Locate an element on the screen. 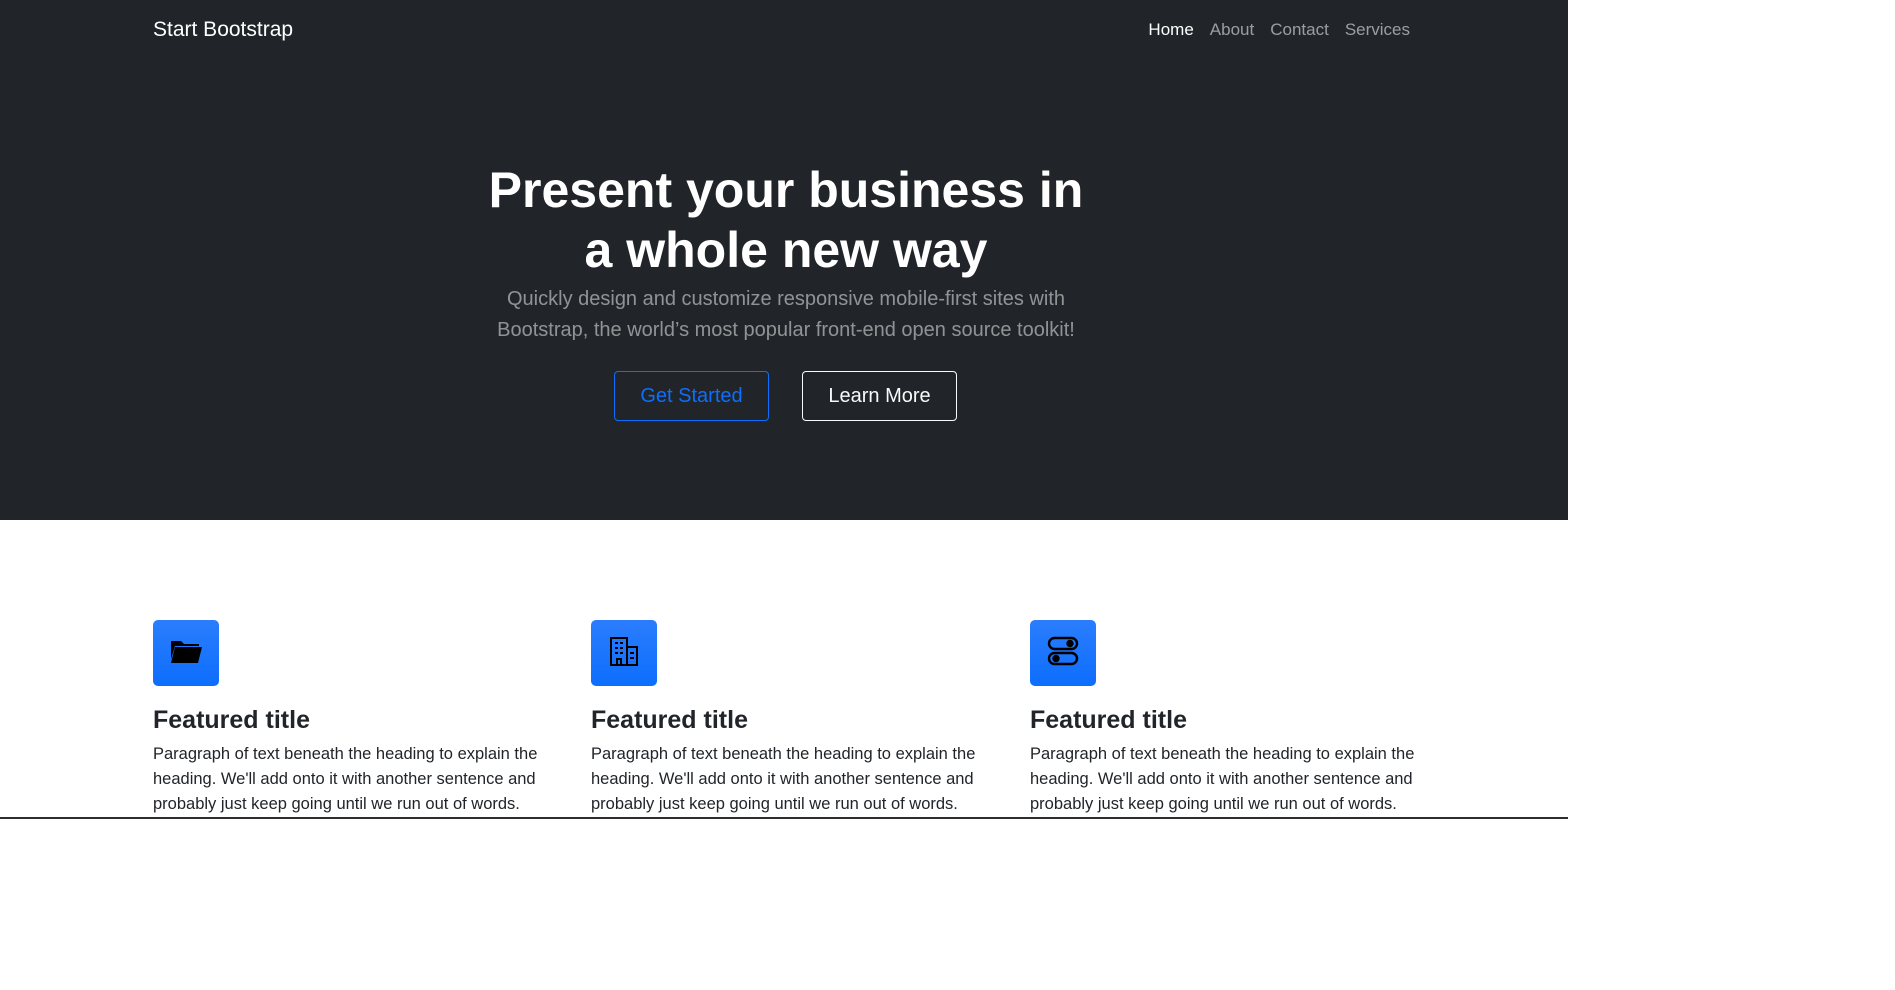 The width and height of the screenshot is (1895, 990). get-started-button: Get Started is located at coordinates (691, 396).